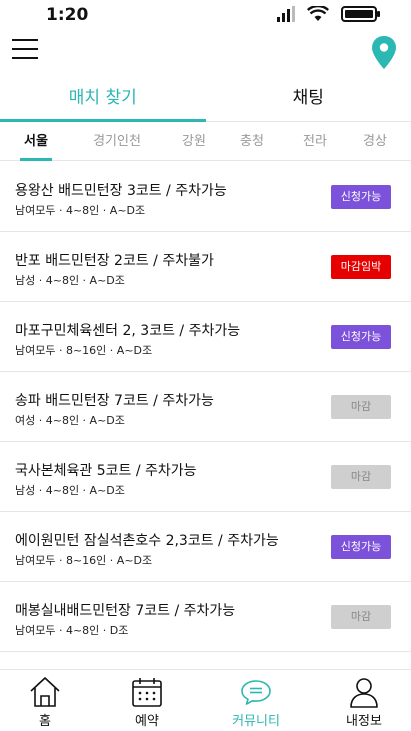 The height and width of the screenshot is (731, 411). What do you see at coordinates (25, 50) in the screenshot?
I see `hamburger-menu-icon` at bounding box center [25, 50].